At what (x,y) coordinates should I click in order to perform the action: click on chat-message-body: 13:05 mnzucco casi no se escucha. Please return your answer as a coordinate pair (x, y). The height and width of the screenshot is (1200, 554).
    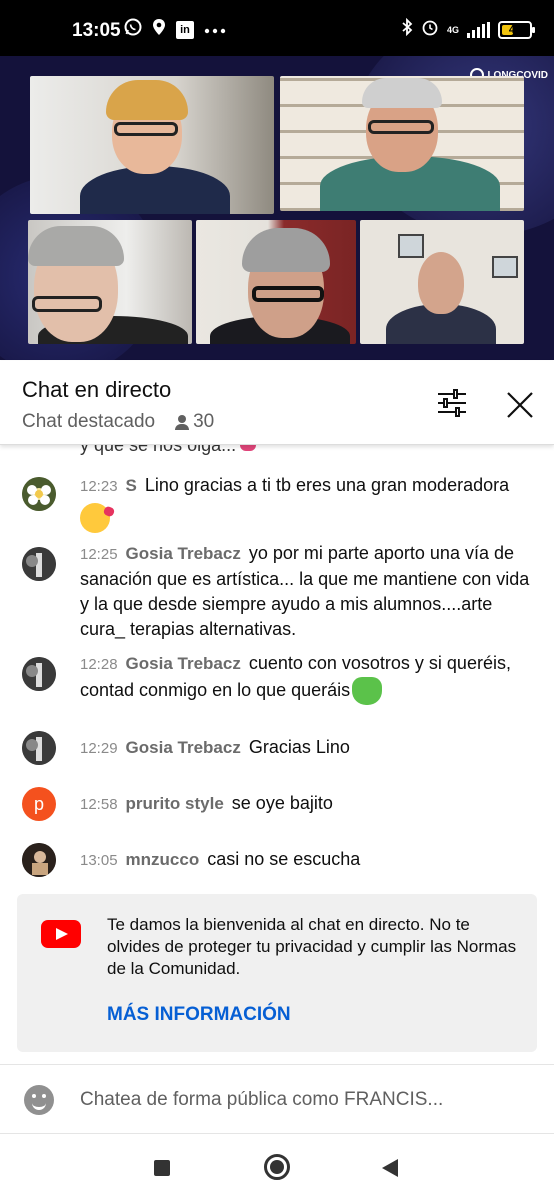
    Looking at the image, I should click on (307, 860).